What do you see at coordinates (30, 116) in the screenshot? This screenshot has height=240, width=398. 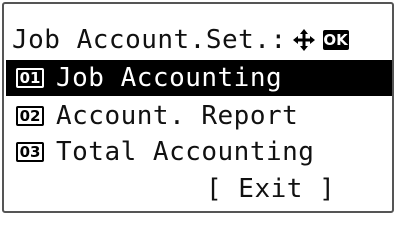 I see `item-number-badge: 02` at bounding box center [30, 116].